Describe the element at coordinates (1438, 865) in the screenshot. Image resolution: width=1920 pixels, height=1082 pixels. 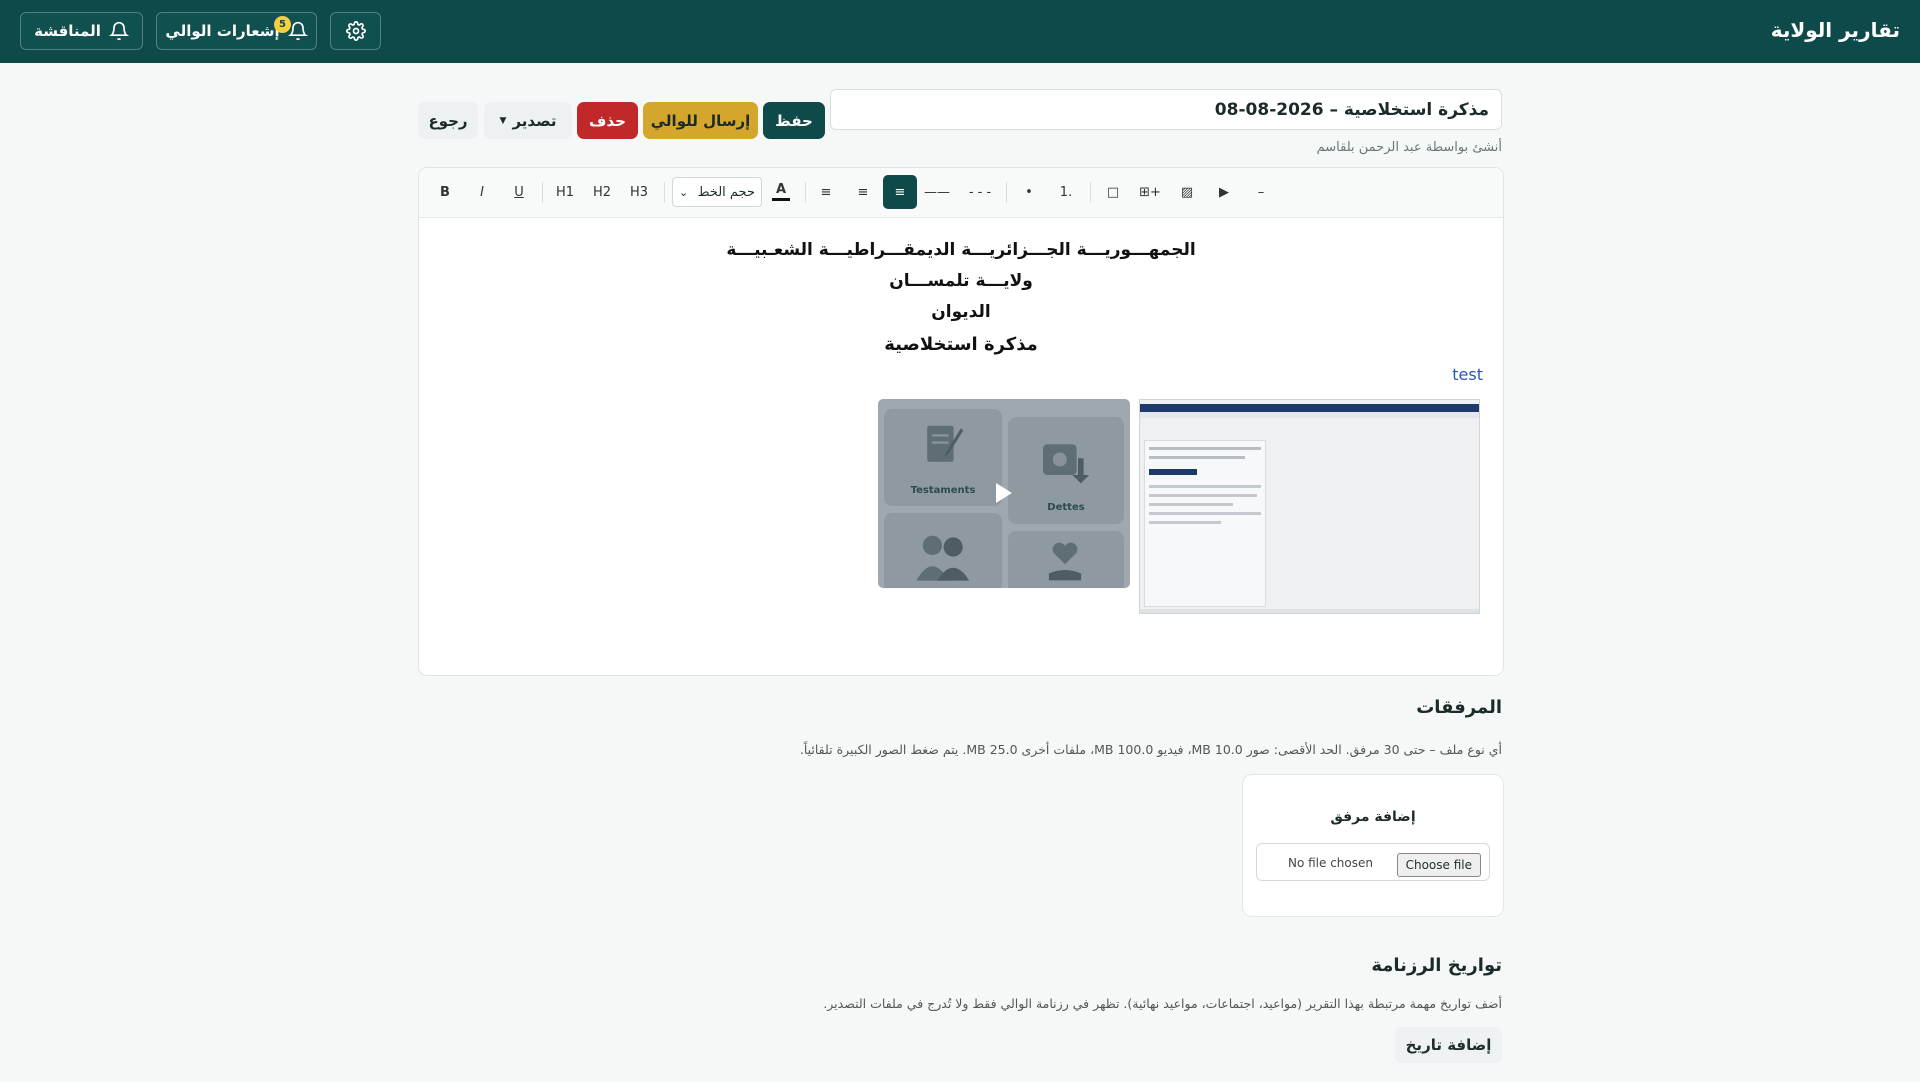
I see `choose-file-button: Choose file` at that location.